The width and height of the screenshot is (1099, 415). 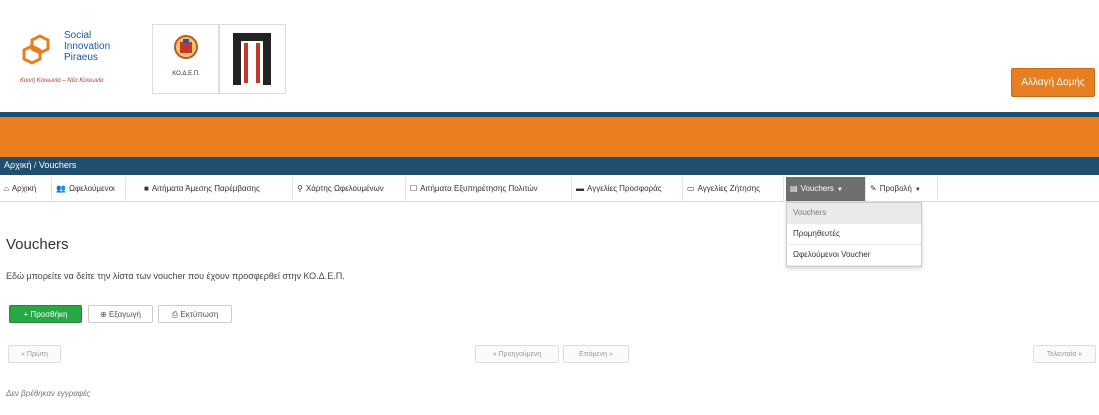 I want to click on print-button: ⎙ Εκτύπωση, so click(x=195, y=314).